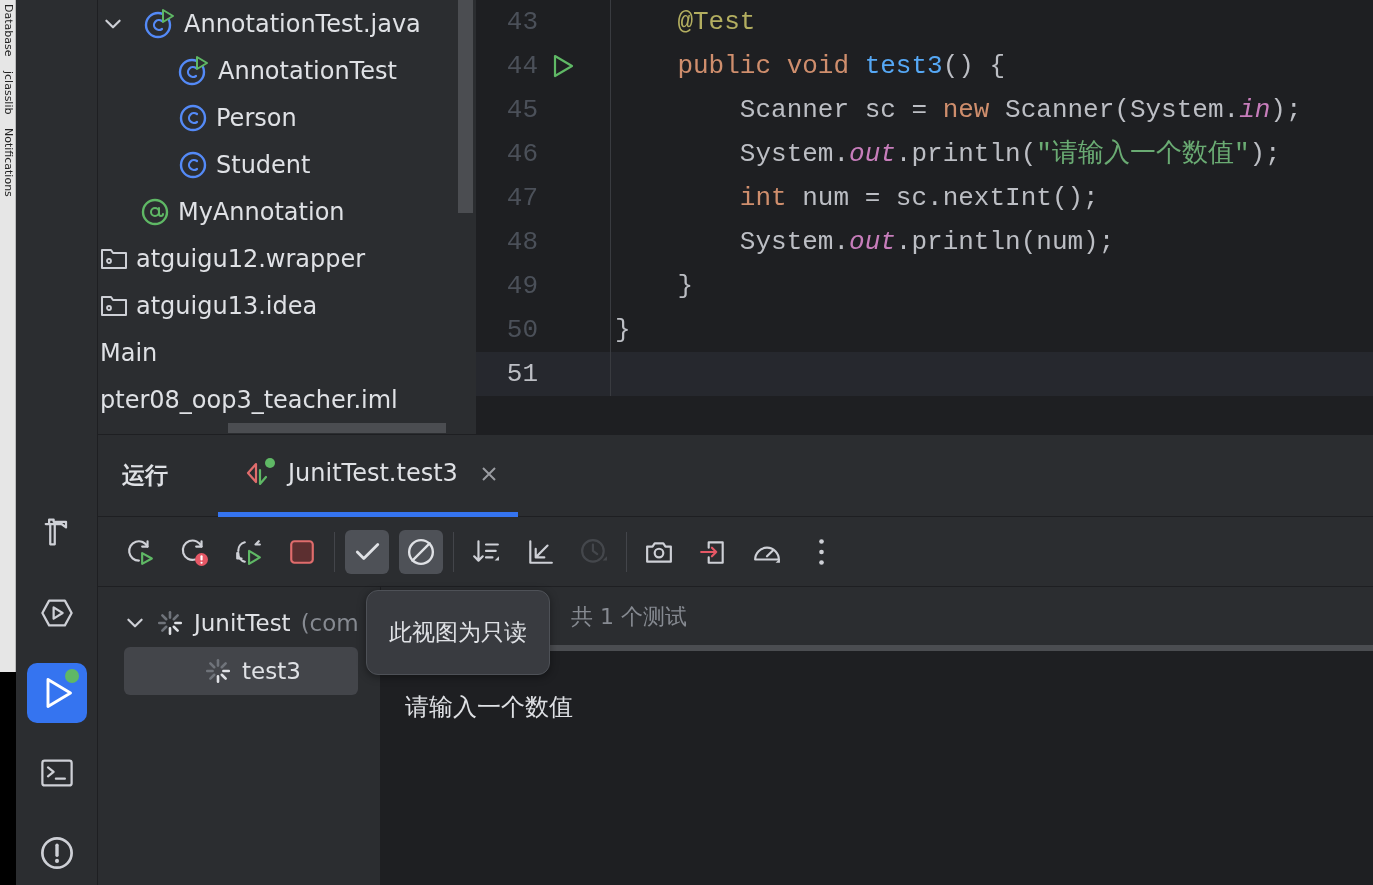 Image resolution: width=1373 pixels, height=885 pixels. I want to click on rerun-failed-icon, so click(194, 551).